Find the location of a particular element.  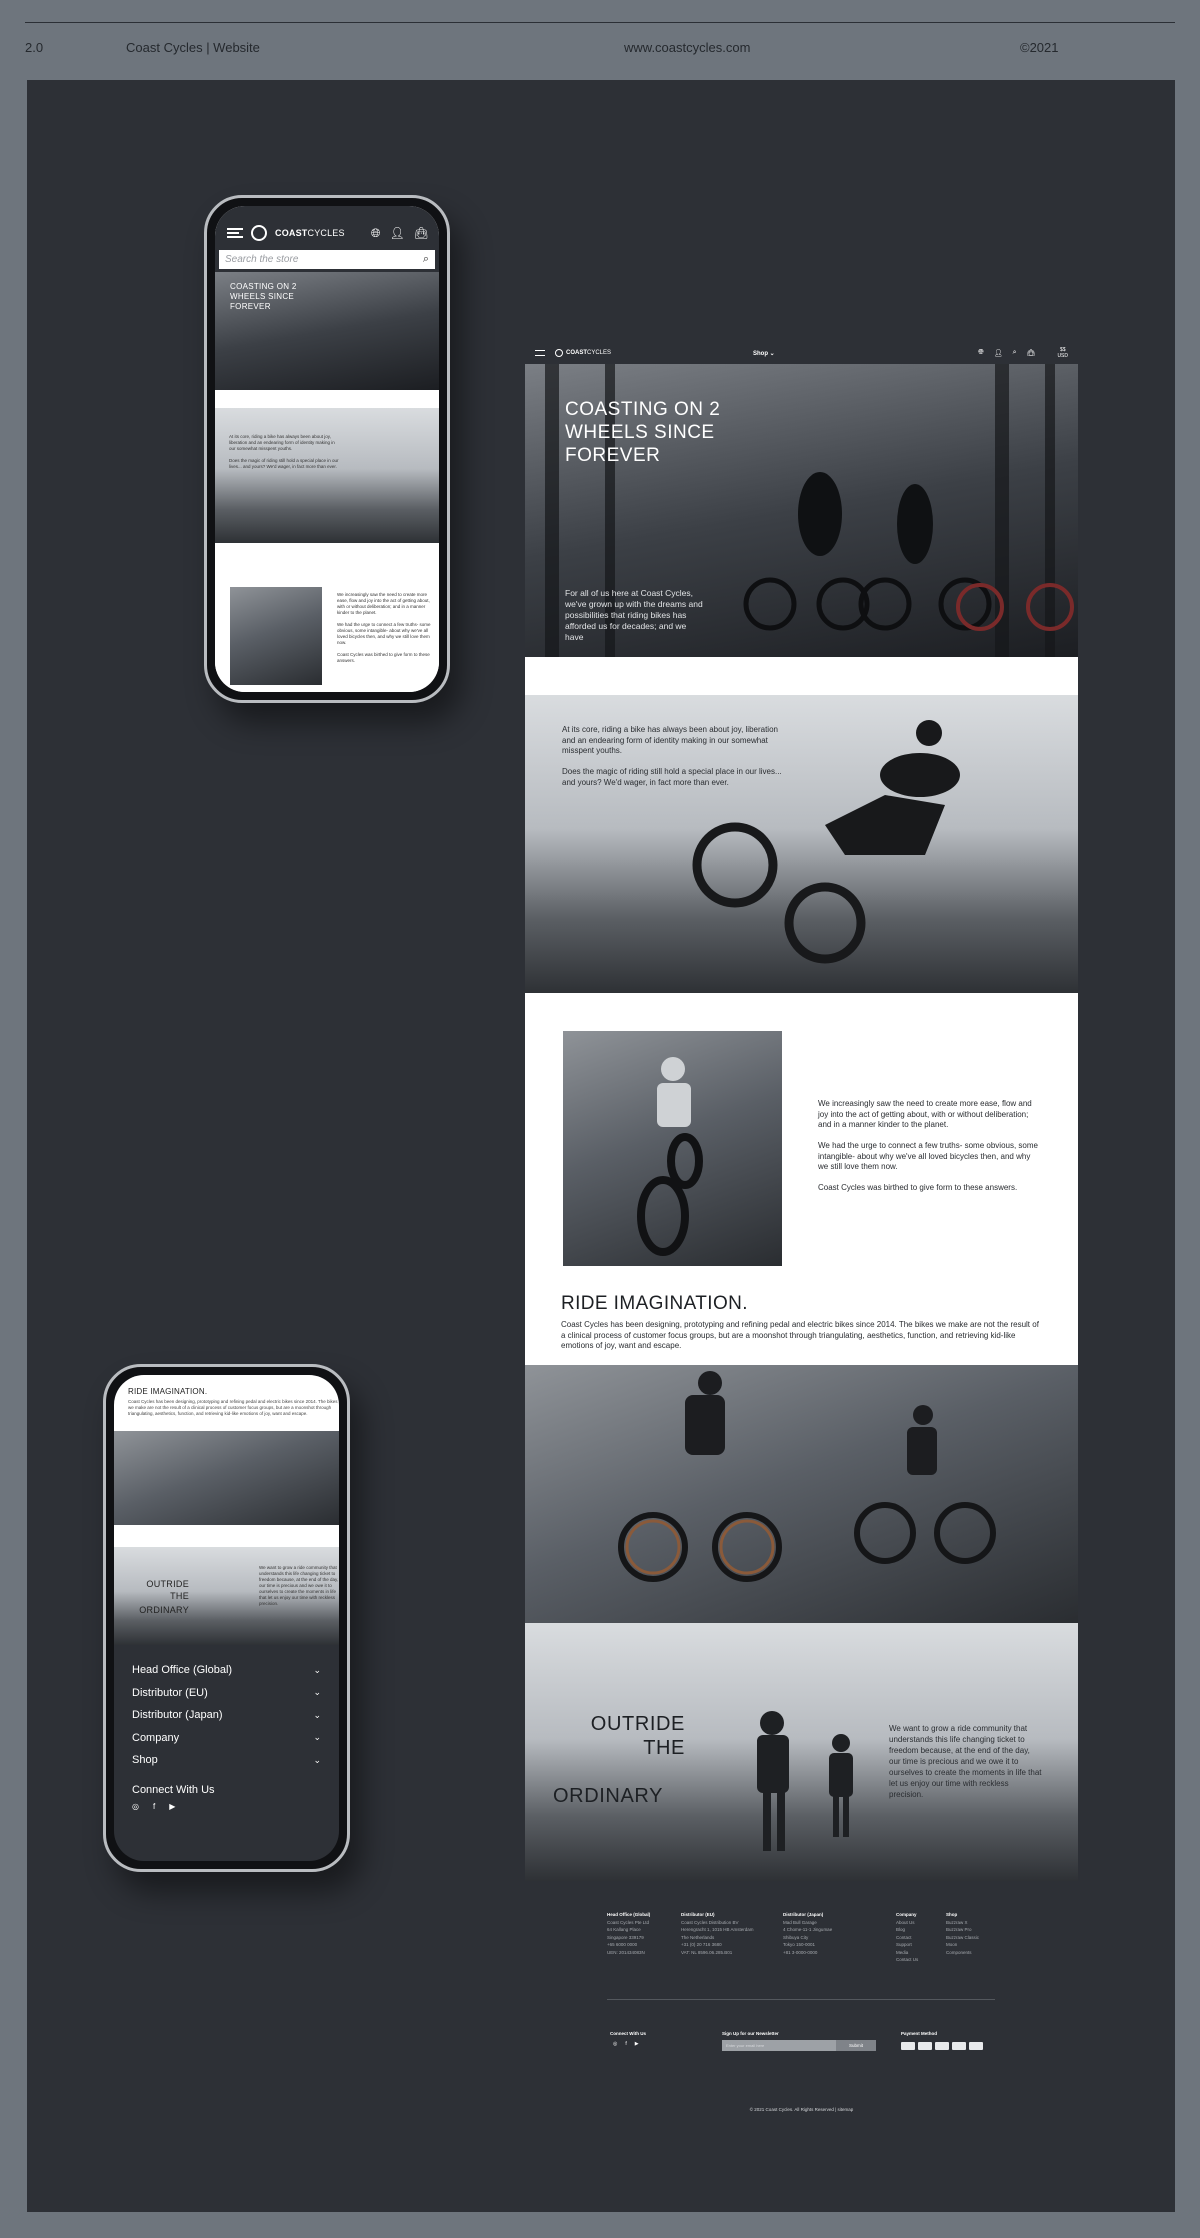

riders-illustration is located at coordinates (807, 1476).